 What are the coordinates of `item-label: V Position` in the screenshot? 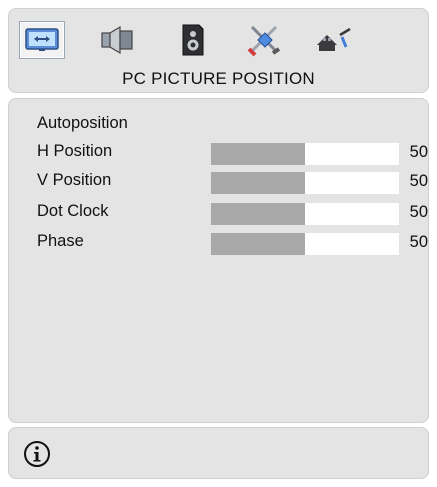 It's located at (74, 180).